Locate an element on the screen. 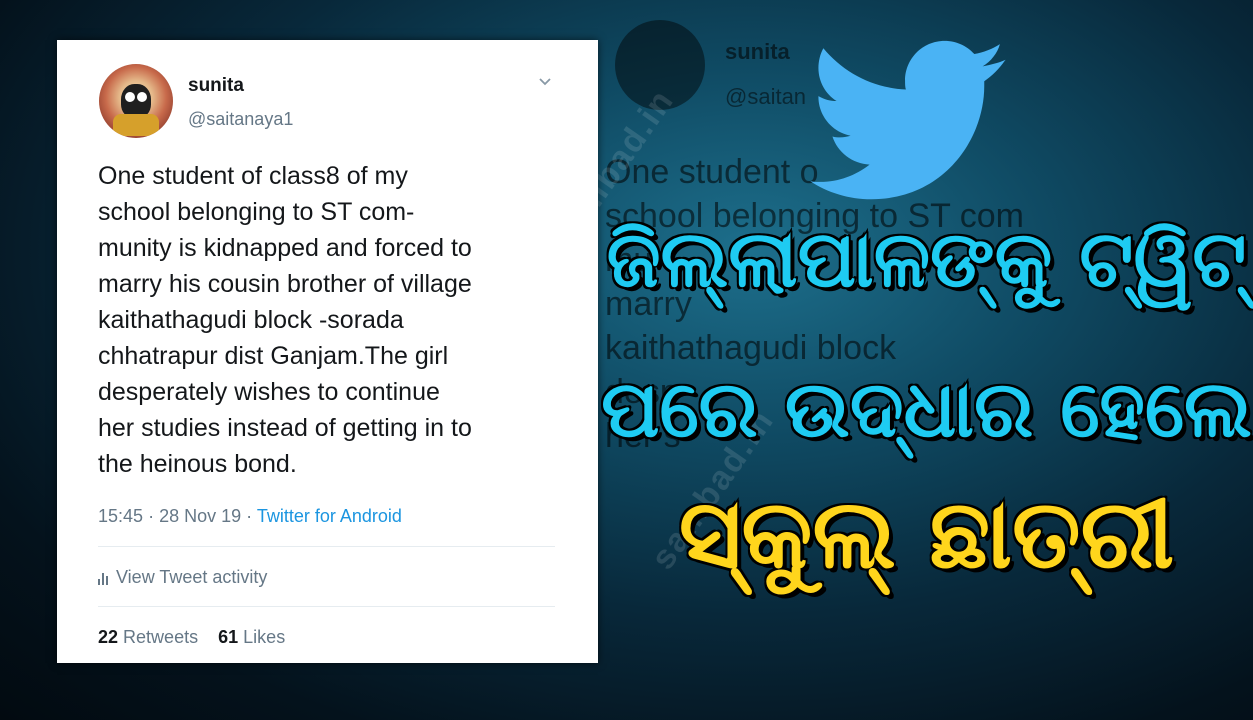  view-tweet-activity-link: View Tweet activity is located at coordinates (182, 577).